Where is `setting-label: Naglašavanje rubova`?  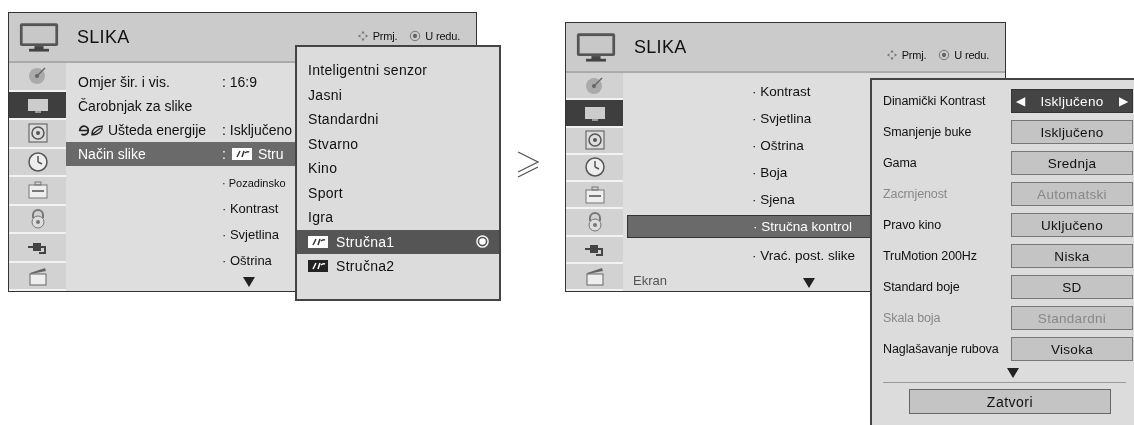
setting-label: Naglašavanje rubova is located at coordinates (941, 348).